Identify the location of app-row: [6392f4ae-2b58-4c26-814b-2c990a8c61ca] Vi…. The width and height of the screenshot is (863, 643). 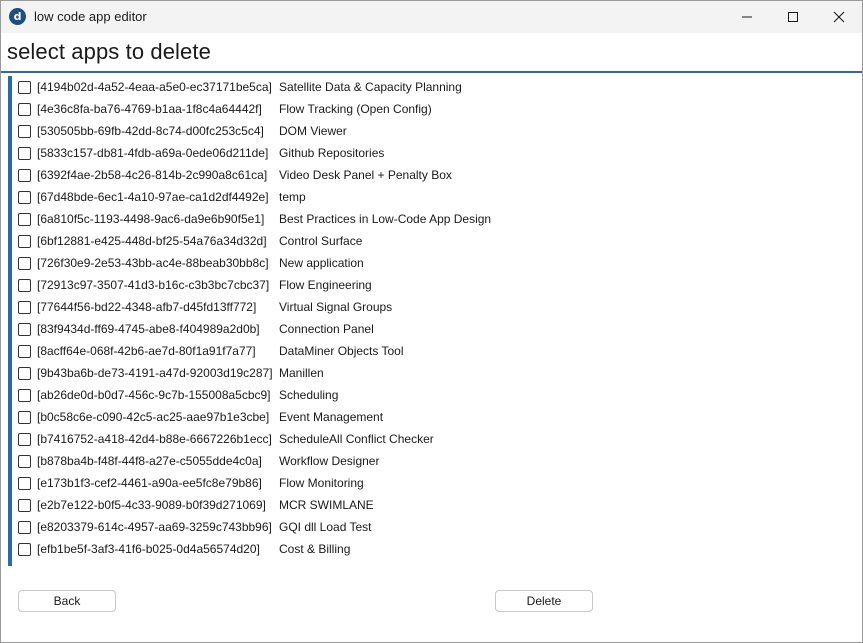
(418, 175).